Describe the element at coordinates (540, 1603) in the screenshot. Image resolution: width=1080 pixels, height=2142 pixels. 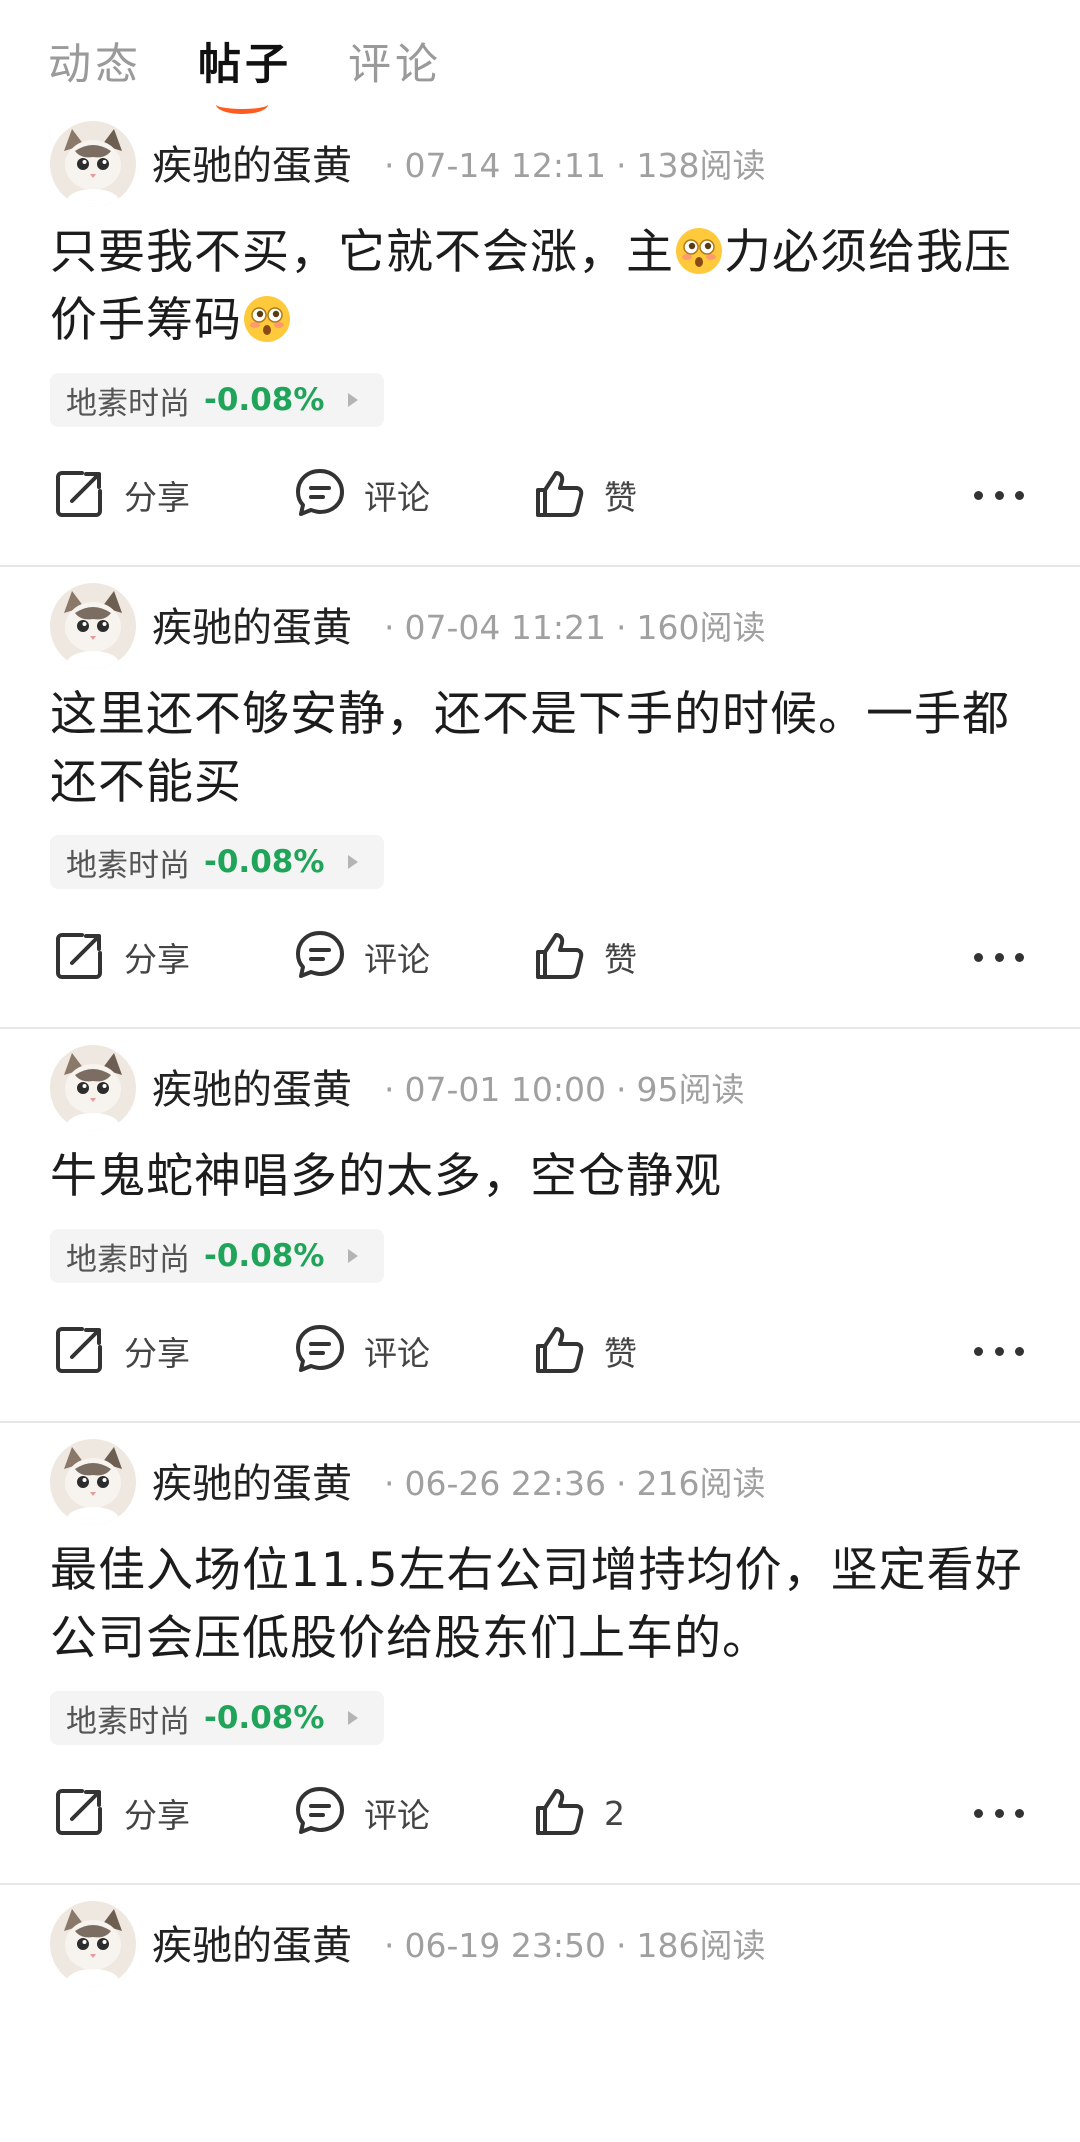
I see `post-content: 最佳入场位11.5左右公司增持均价，坚定看好公司会压低股价给股东们上车的。` at that location.